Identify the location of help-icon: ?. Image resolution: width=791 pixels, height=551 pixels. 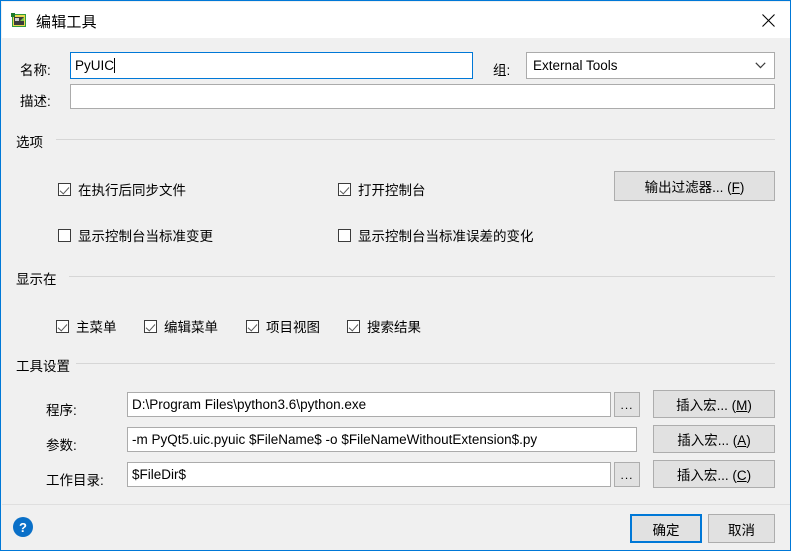
(23, 527).